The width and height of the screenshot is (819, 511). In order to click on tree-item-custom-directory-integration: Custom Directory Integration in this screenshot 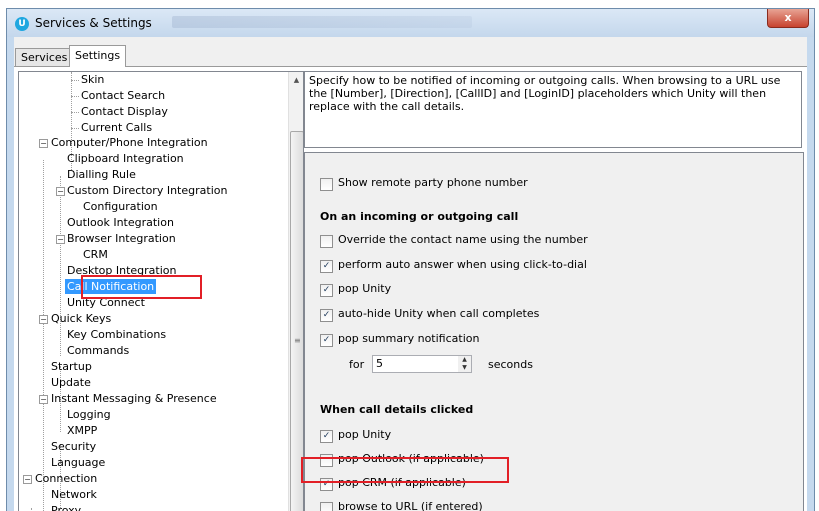, I will do `click(147, 190)`.